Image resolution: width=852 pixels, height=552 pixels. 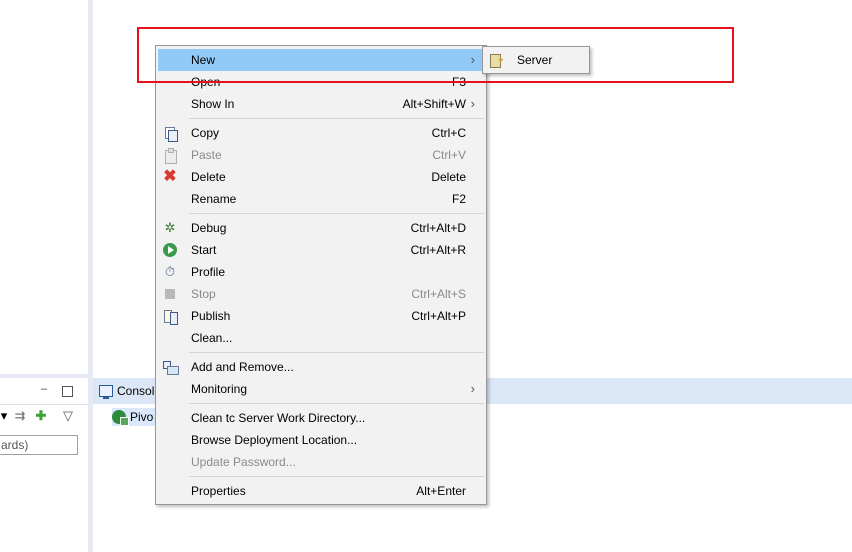 What do you see at coordinates (321, 250) in the screenshot?
I see `menu-item-start: Start Ctrl+Alt+R` at bounding box center [321, 250].